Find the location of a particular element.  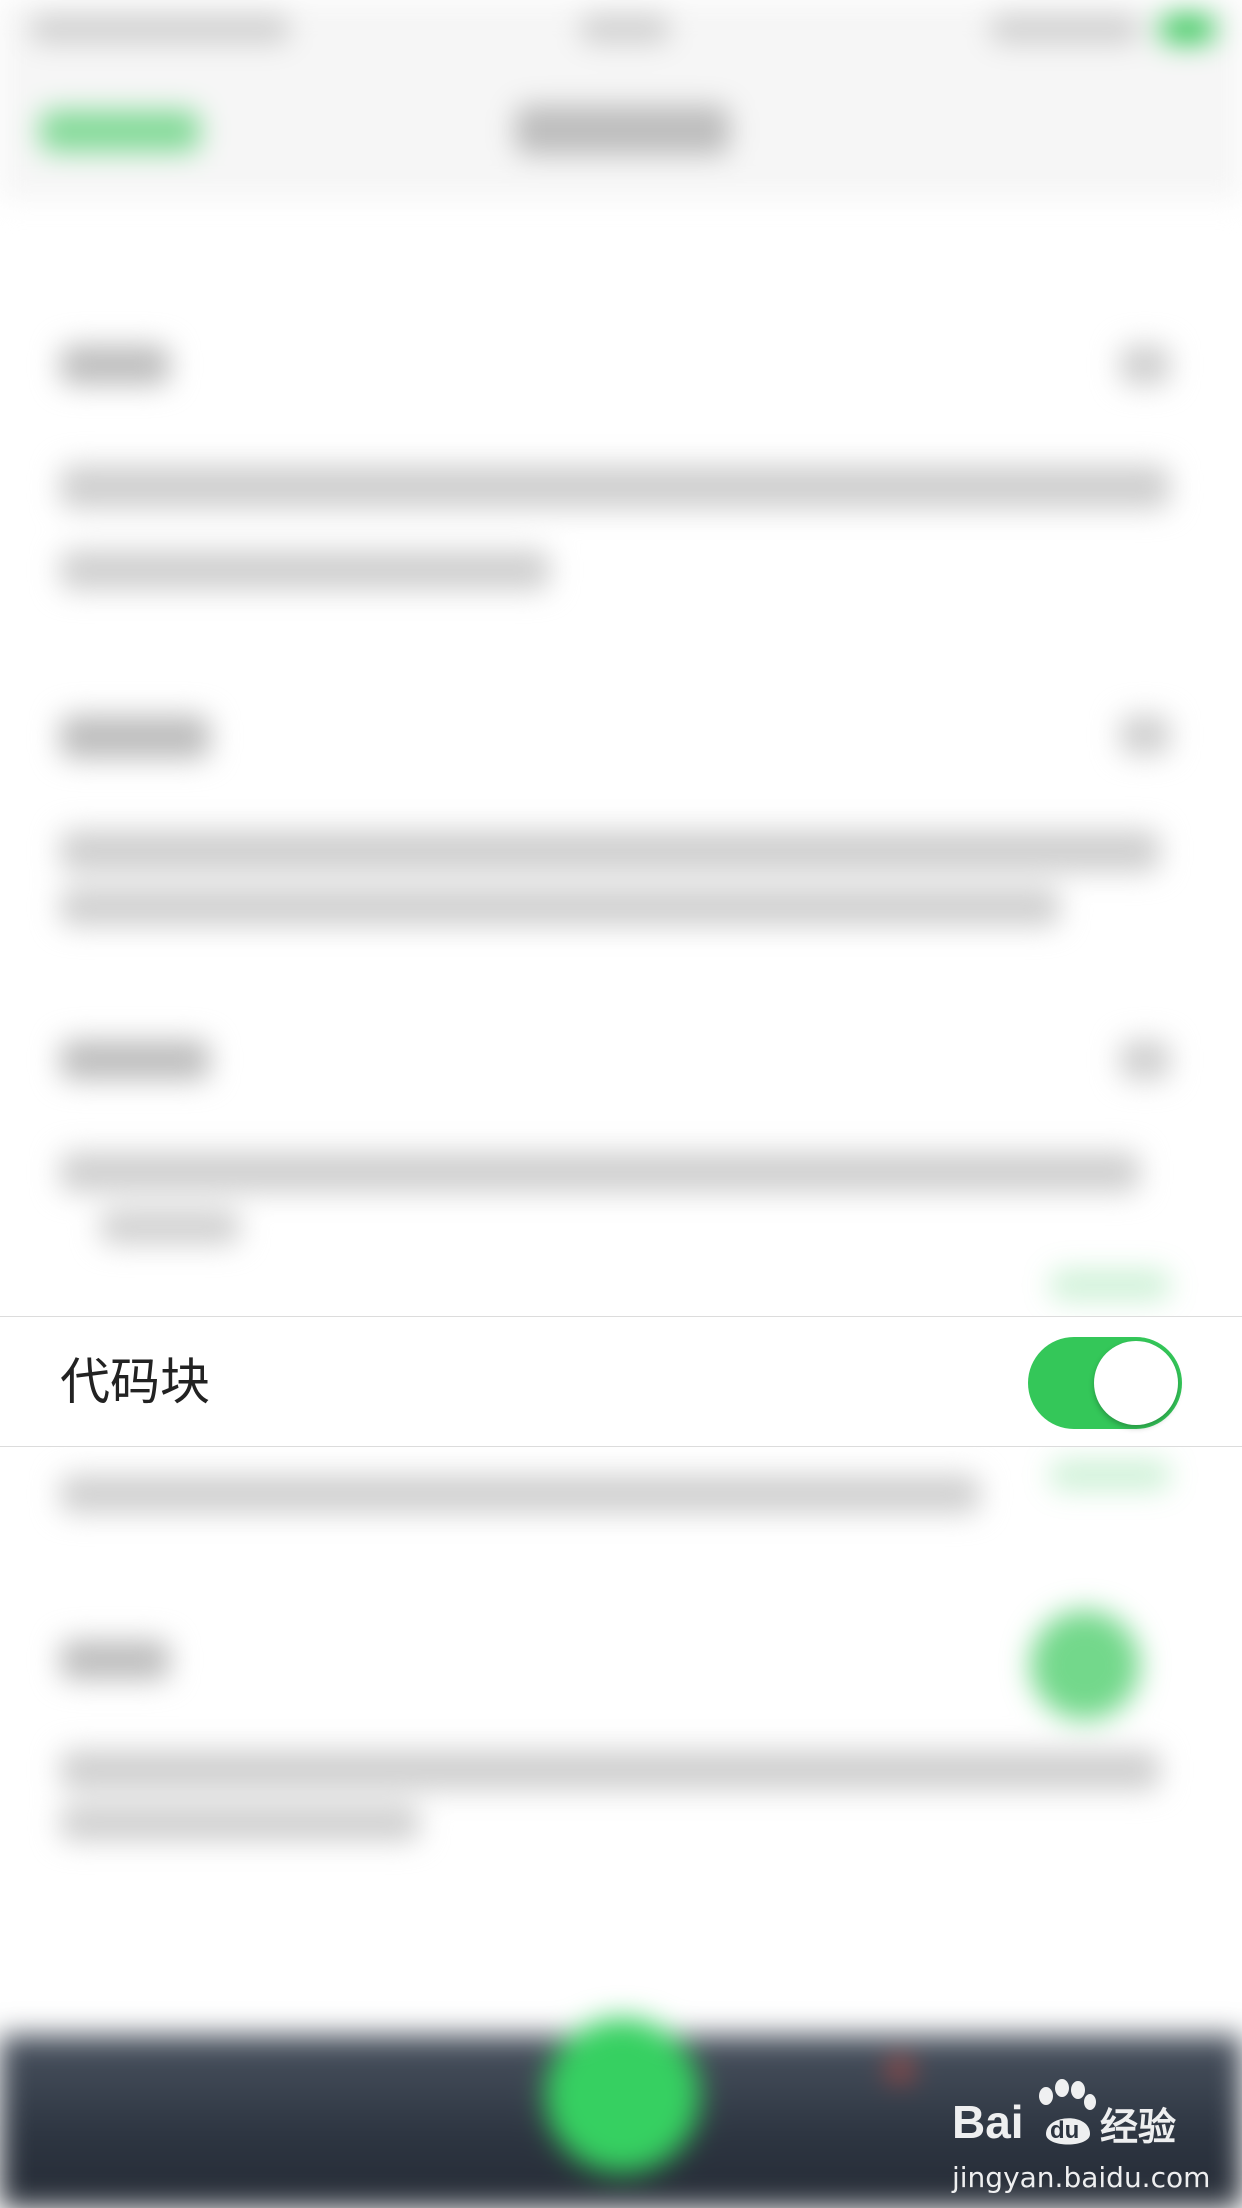

watermark-url: jingyan.baidu.com is located at coordinates (1081, 2177).